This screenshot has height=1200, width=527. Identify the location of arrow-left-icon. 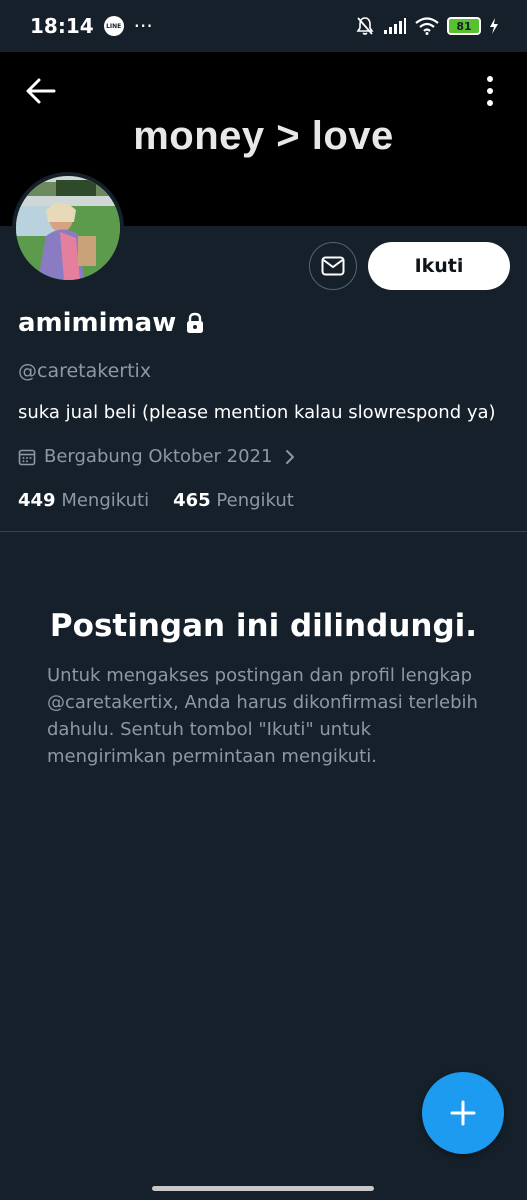
(41, 91).